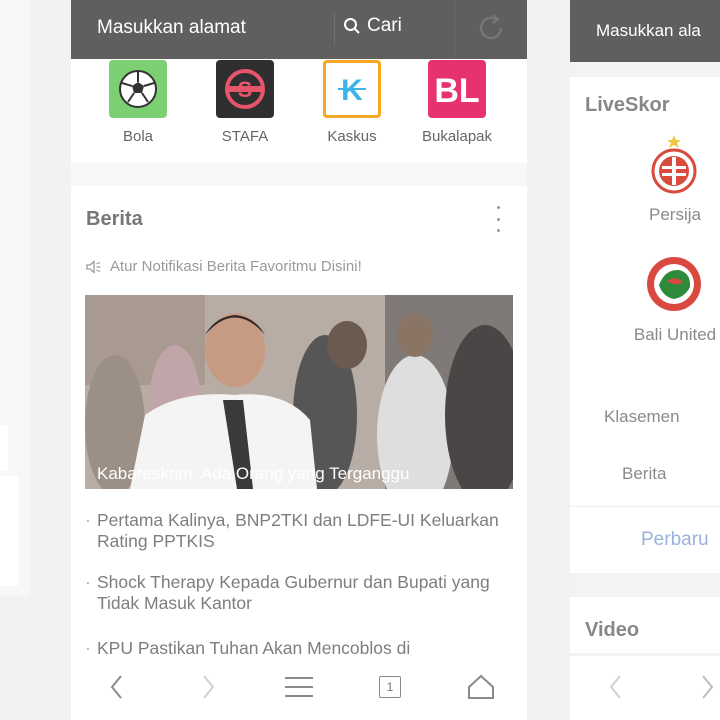 Image resolution: width=720 pixels, height=720 pixels. What do you see at coordinates (245, 136) in the screenshot?
I see `shortcut-label: STAFA` at bounding box center [245, 136].